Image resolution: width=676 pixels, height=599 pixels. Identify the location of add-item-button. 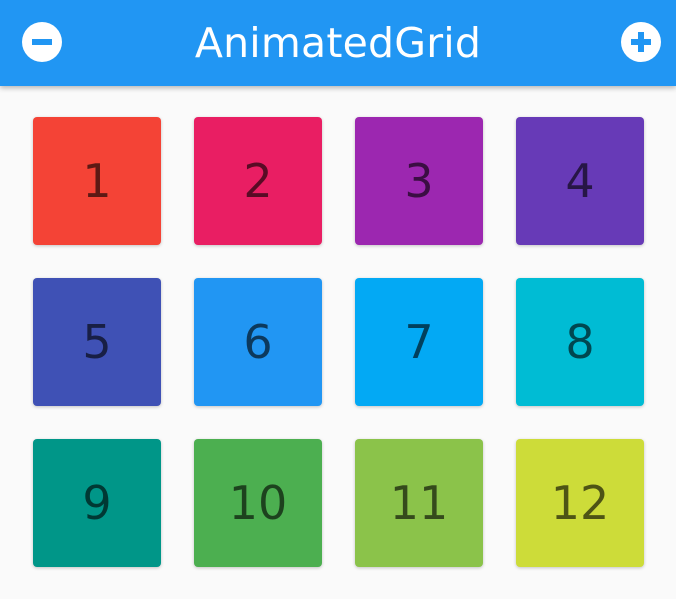
(641, 42).